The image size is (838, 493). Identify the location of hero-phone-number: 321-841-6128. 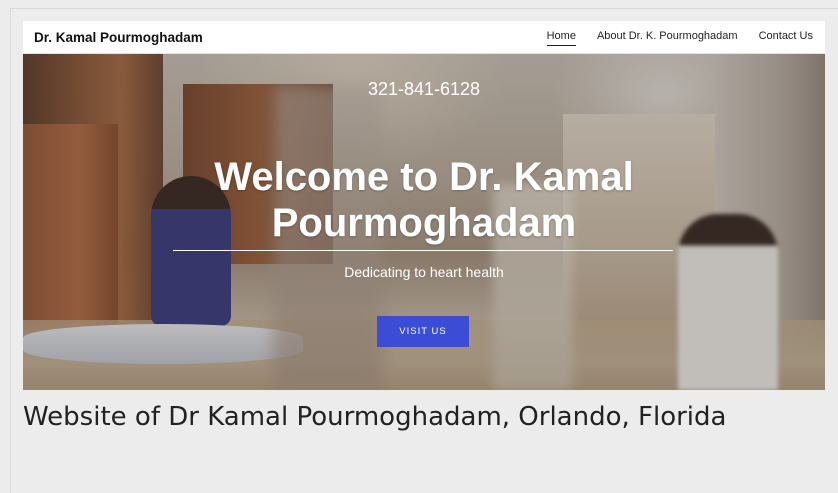
(424, 89).